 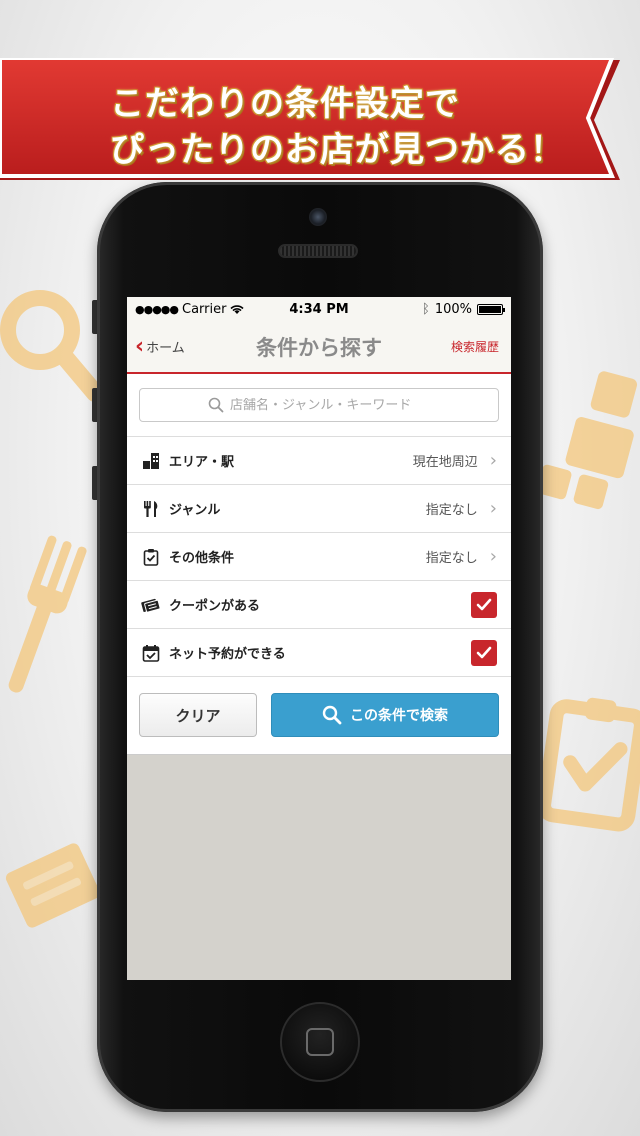 I want to click on toggle-row-reservation: ネット予約ができる, so click(x=319, y=653).